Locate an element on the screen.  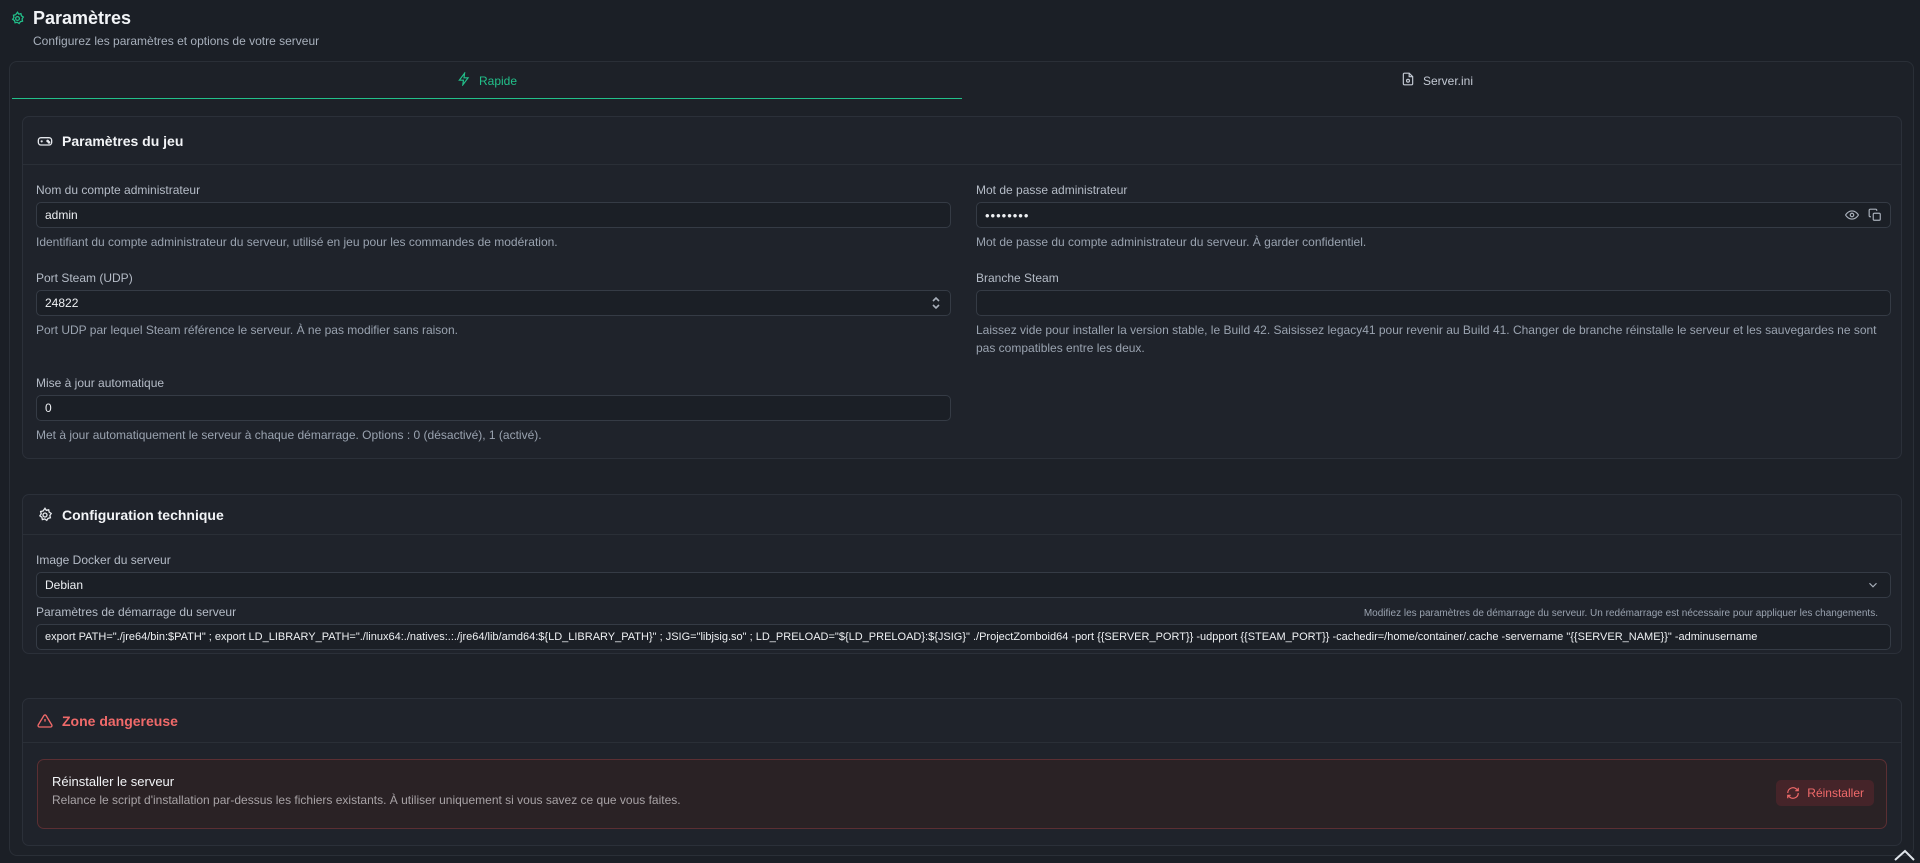
card-title: Zone dangereuse is located at coordinates (120, 720).